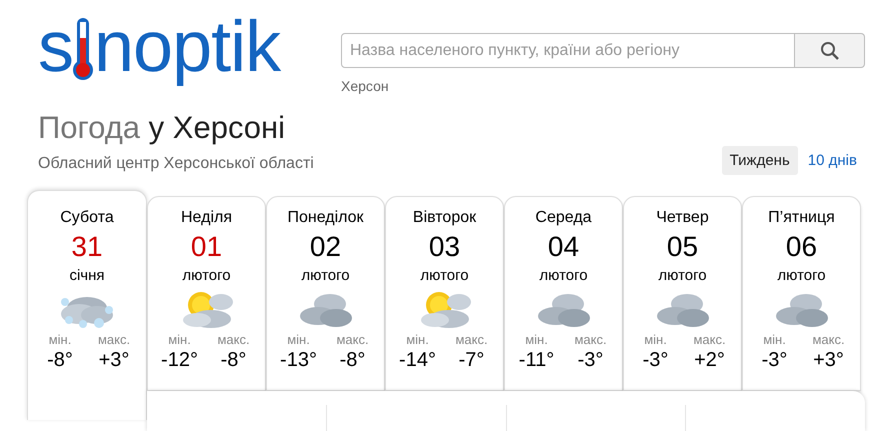 The width and height of the screenshot is (889, 431). What do you see at coordinates (536, 360) in the screenshot?
I see `min-temperature: -11°` at bounding box center [536, 360].